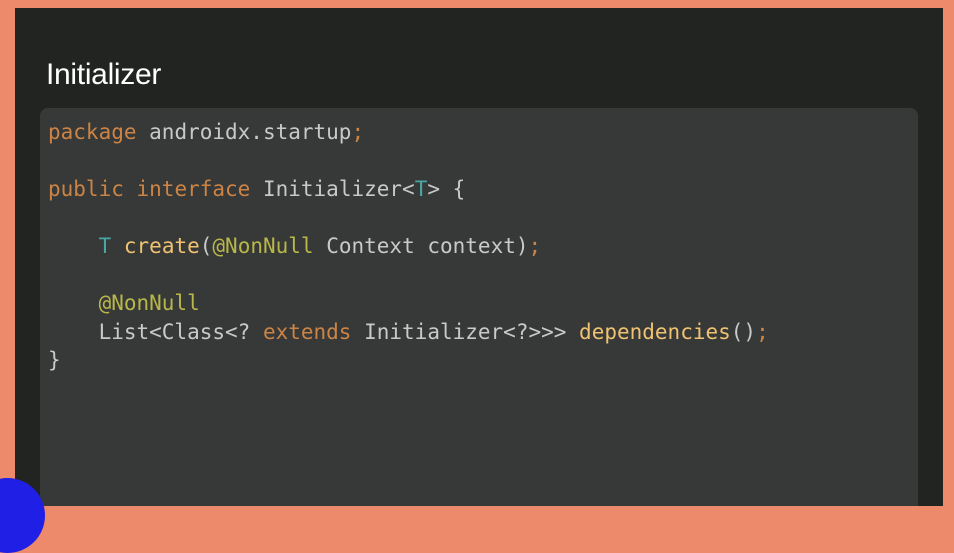  Describe the element at coordinates (86, 189) in the screenshot. I see `keyword-public: public` at that location.